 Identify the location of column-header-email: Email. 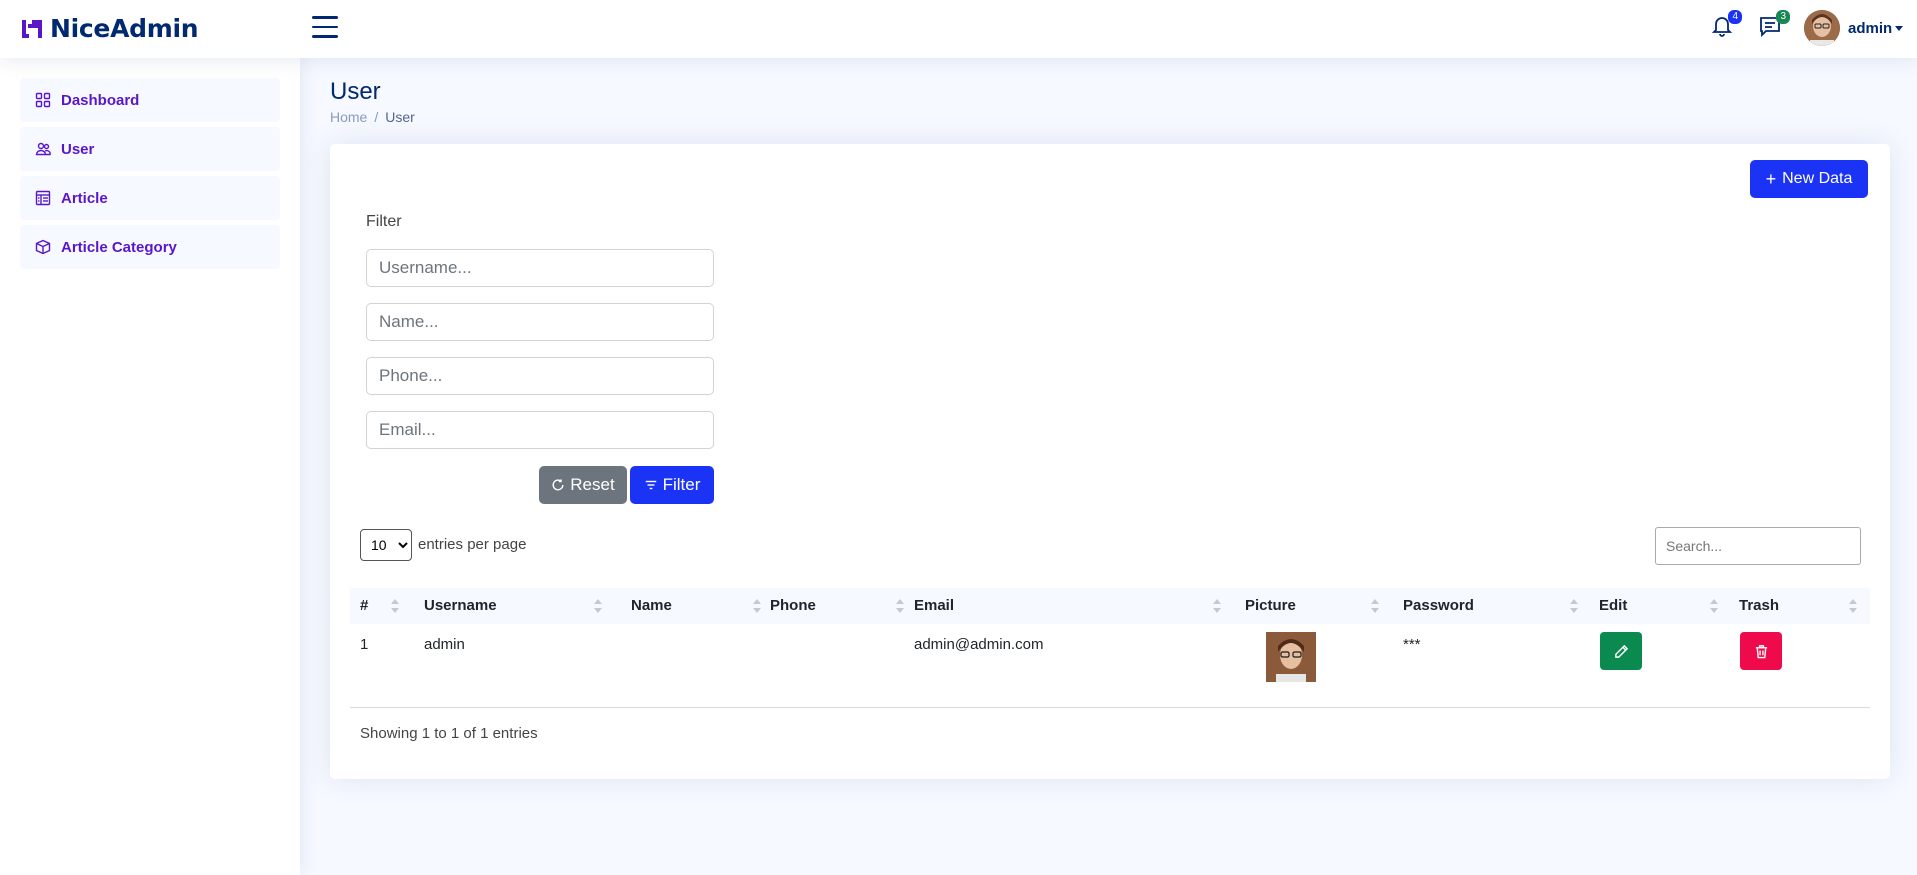
(934, 606).